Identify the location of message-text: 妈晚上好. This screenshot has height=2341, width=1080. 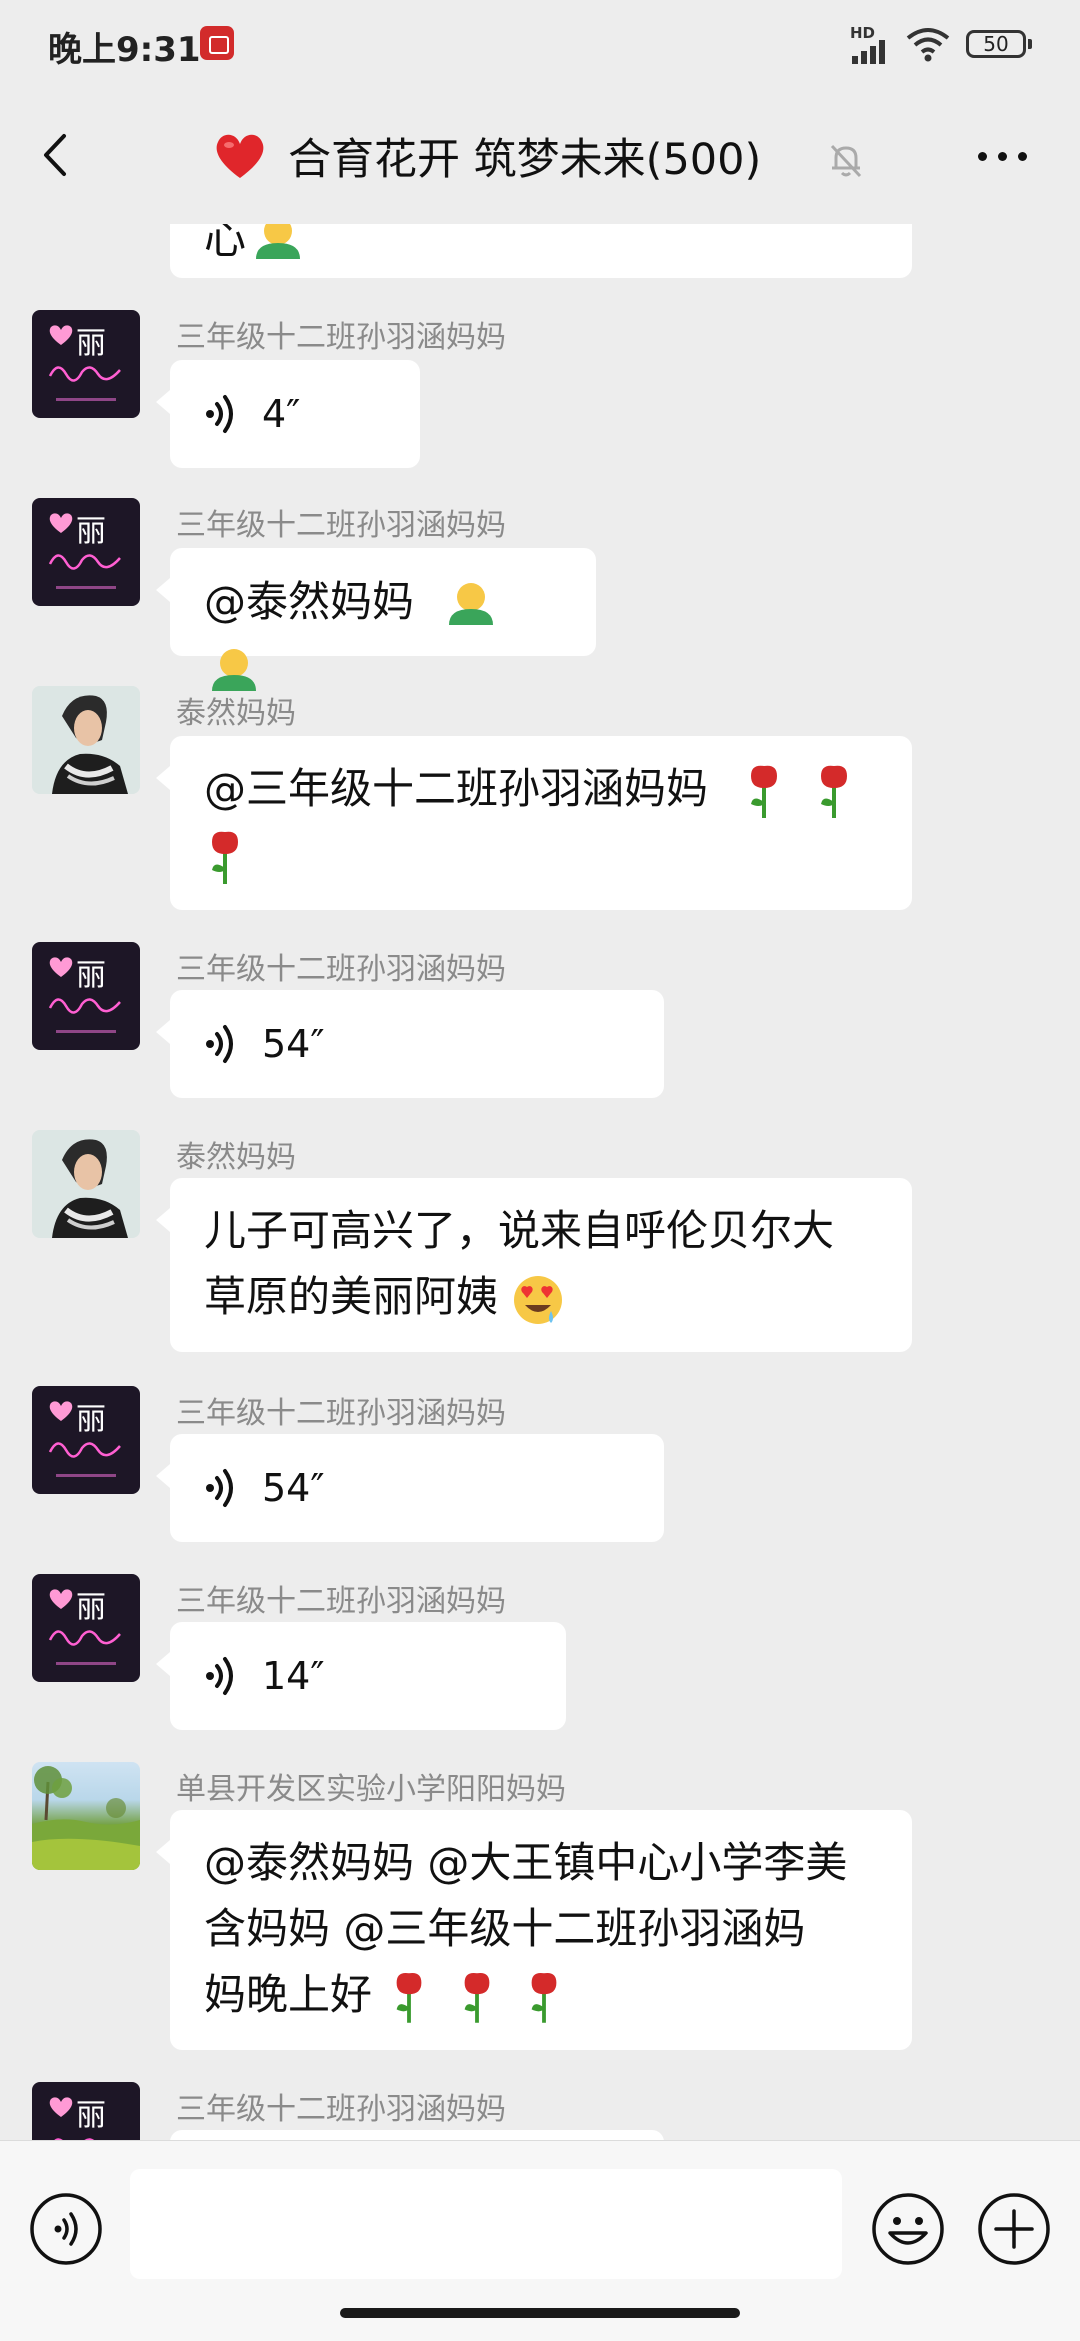
(288, 1994).